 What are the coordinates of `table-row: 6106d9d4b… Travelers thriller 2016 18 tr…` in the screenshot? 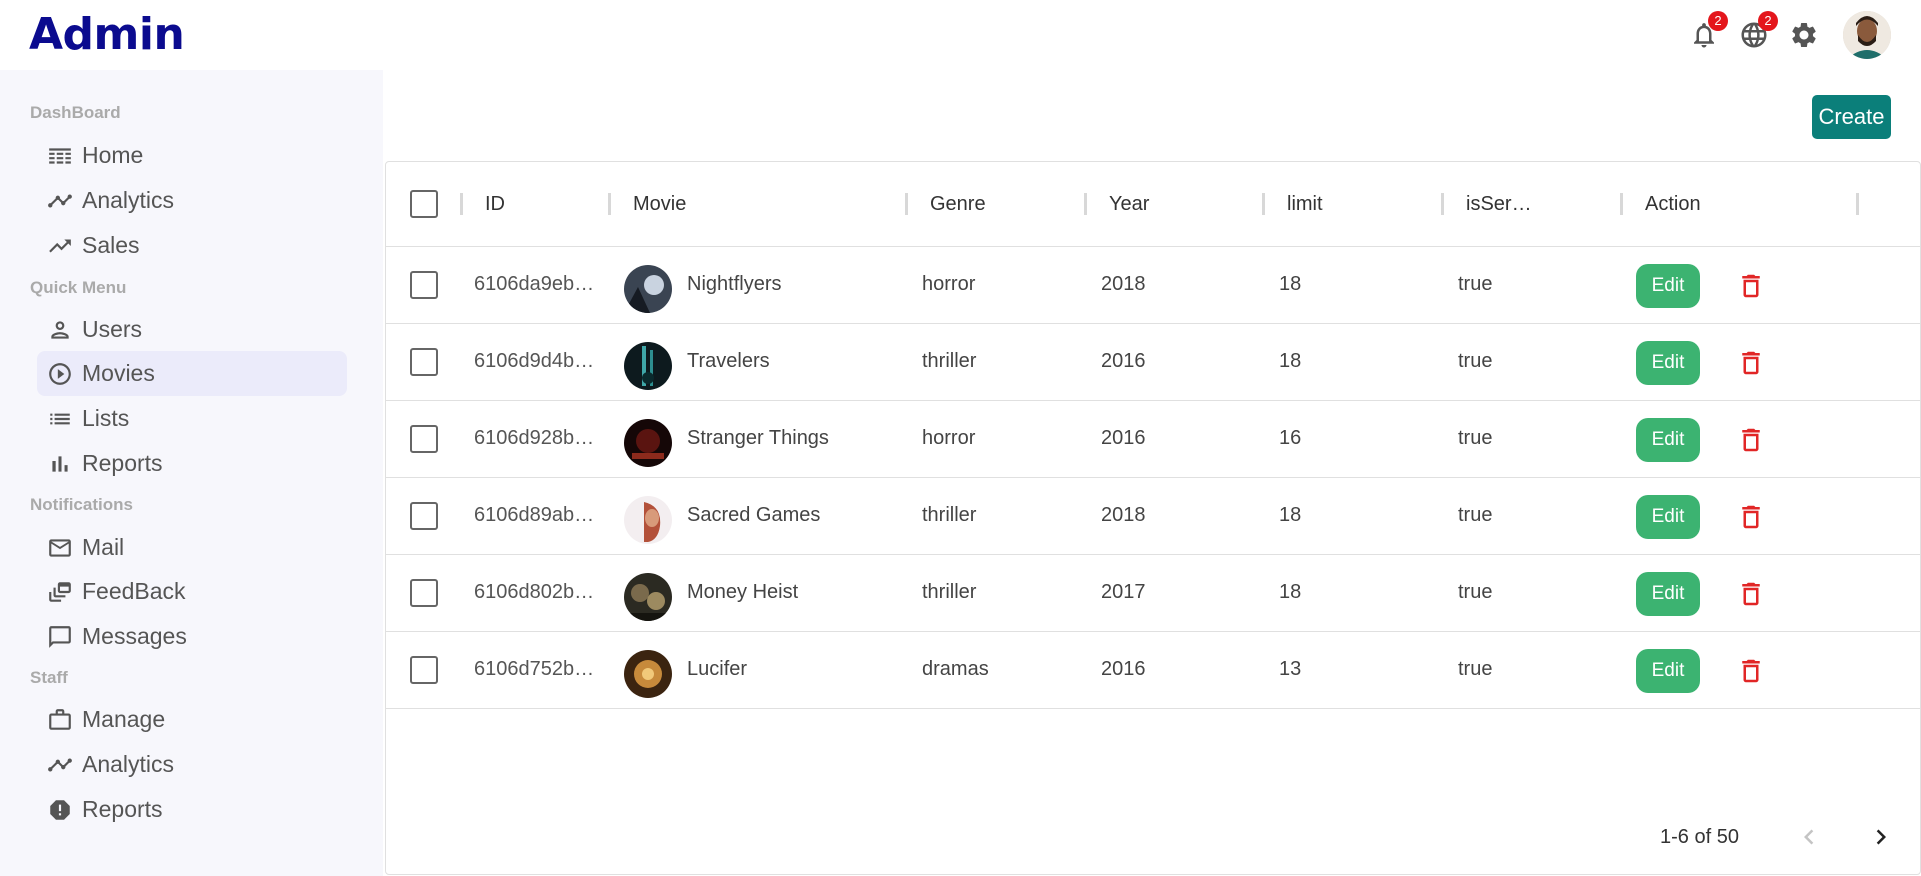 It's located at (1153, 362).